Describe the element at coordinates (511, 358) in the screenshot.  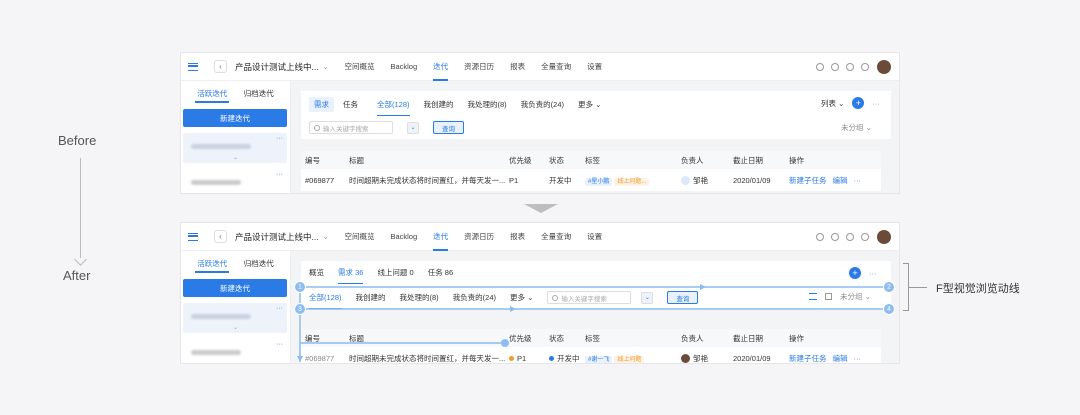
I see `priority-dot` at that location.